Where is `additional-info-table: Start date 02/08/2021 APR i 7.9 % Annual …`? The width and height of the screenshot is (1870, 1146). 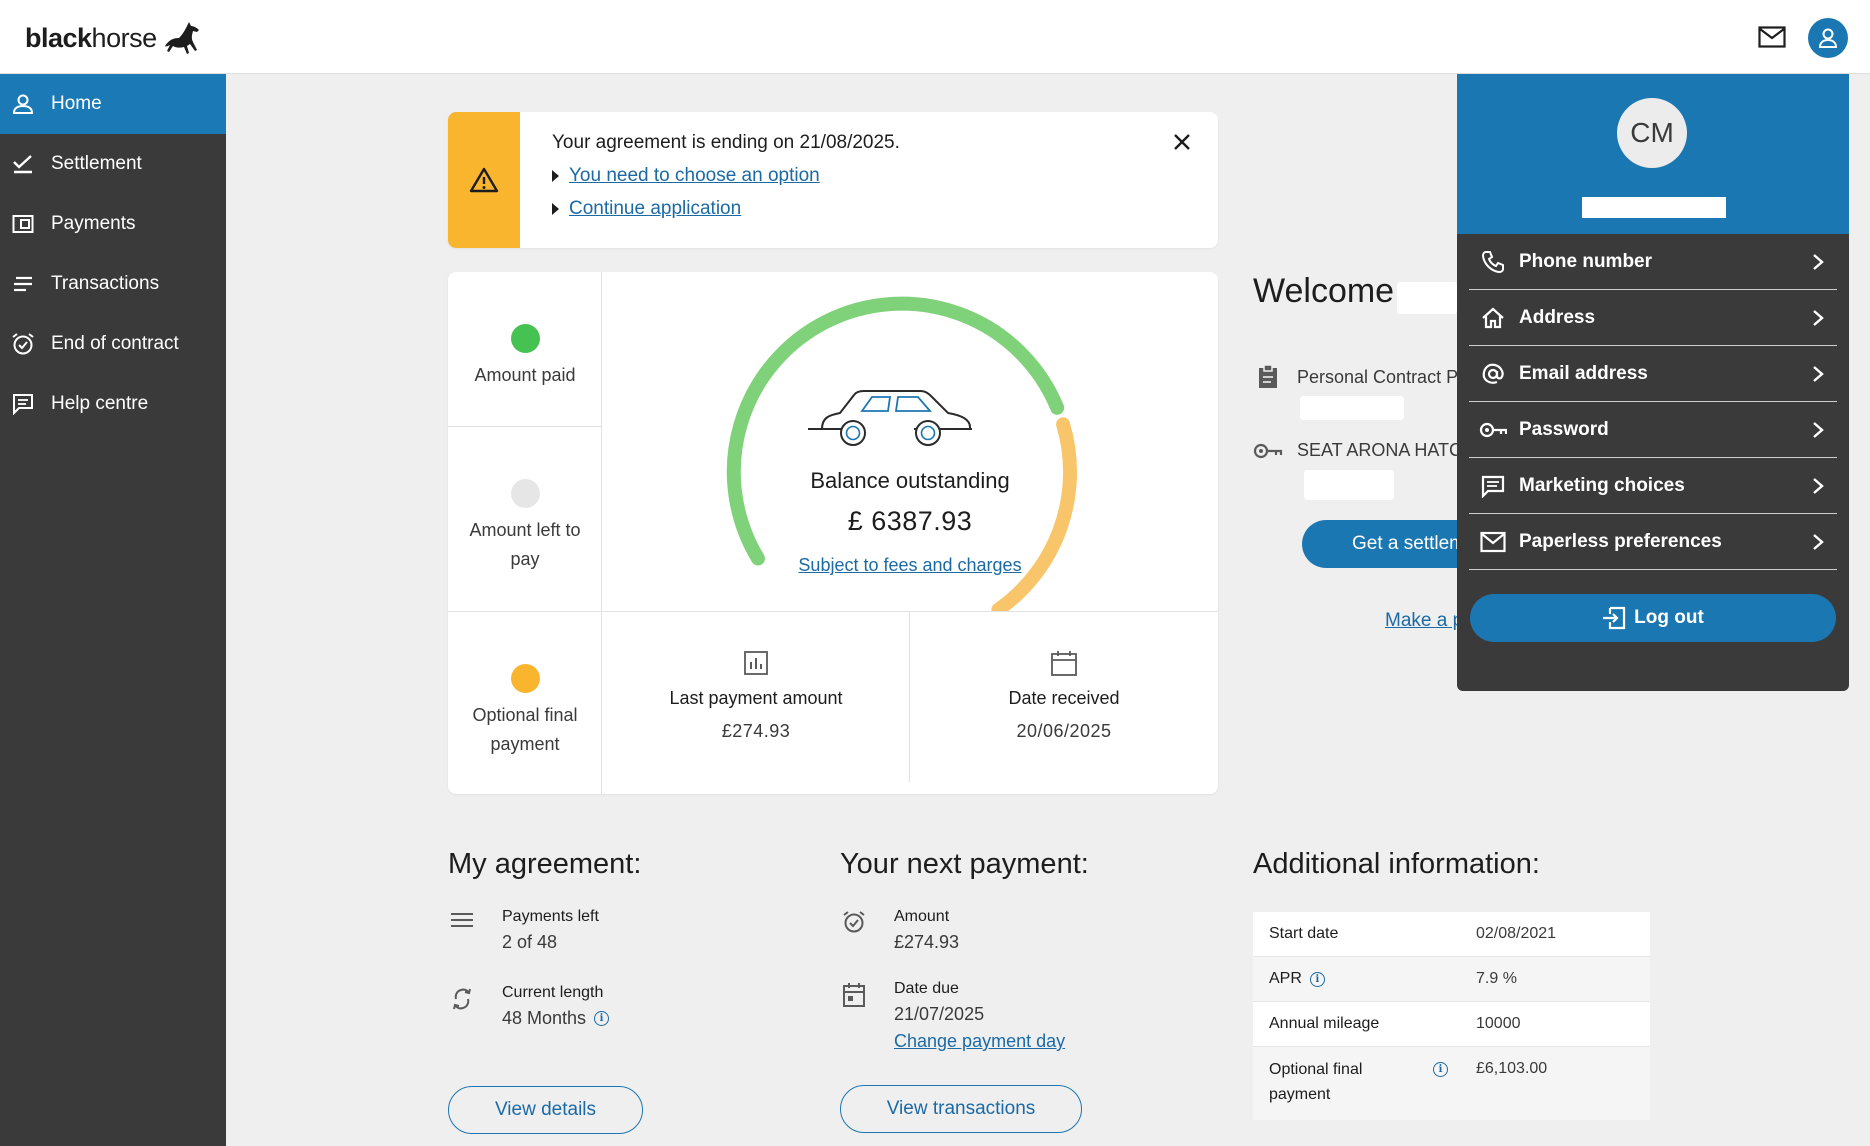
additional-info-table: Start date 02/08/2021 APR i 7.9 % Annual … is located at coordinates (1451, 1016).